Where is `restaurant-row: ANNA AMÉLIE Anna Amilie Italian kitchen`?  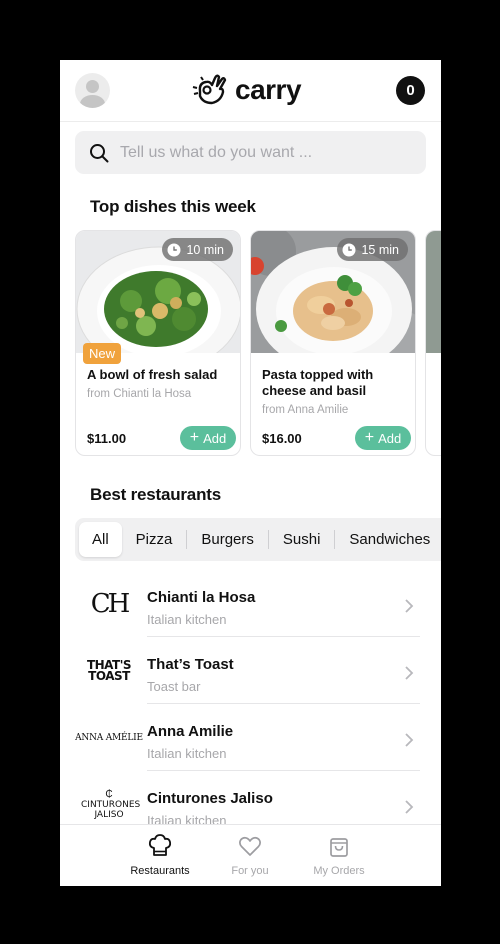 restaurant-row: ANNA AMÉLIE Anna Amilie Italian kitchen is located at coordinates (250, 737).